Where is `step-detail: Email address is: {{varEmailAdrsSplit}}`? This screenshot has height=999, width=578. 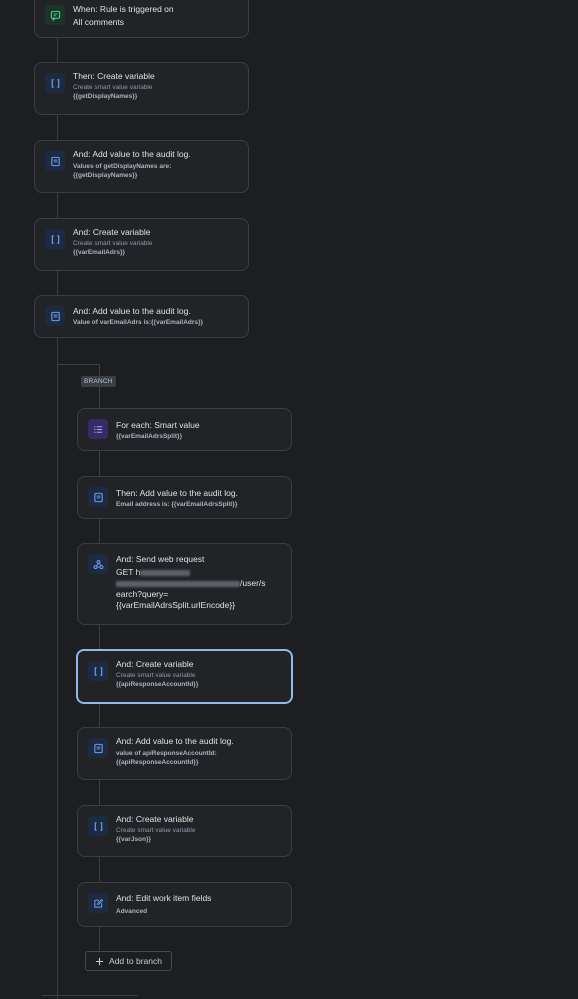 step-detail: Email address is: {{varEmailAdrsSplit}} is located at coordinates (177, 504).